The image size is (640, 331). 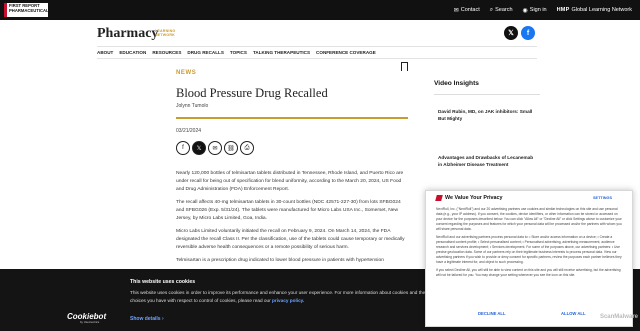 I want to click on share-bar: f 𝕏 ✉ ⛓ ⎙, so click(x=215, y=148).